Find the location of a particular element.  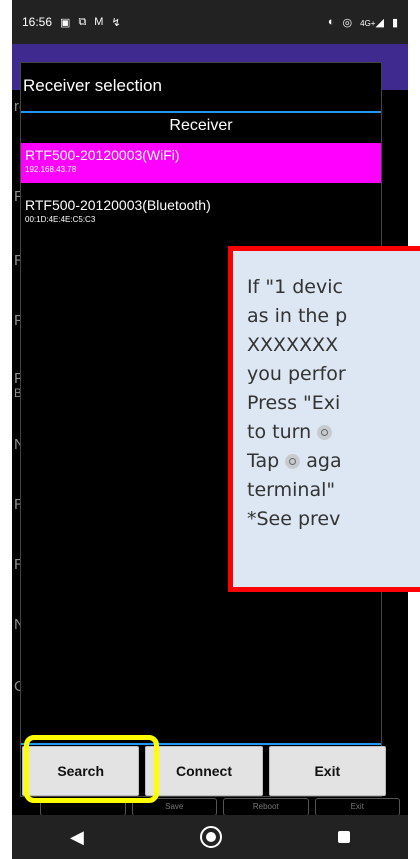

vibrate-icon: ◐ is located at coordinates (331, 22).